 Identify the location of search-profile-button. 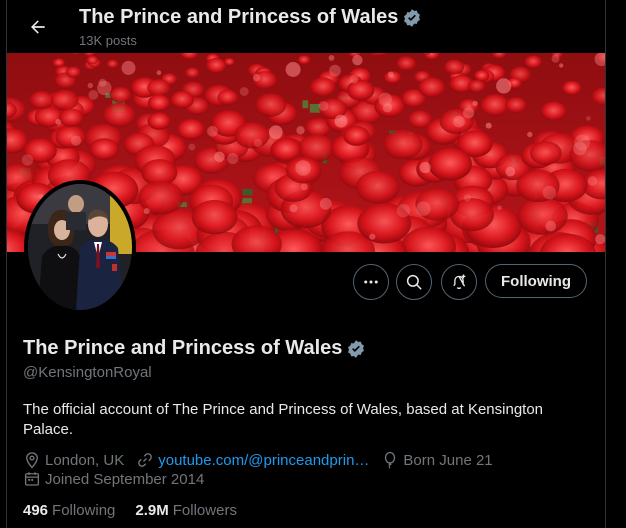
(414, 282).